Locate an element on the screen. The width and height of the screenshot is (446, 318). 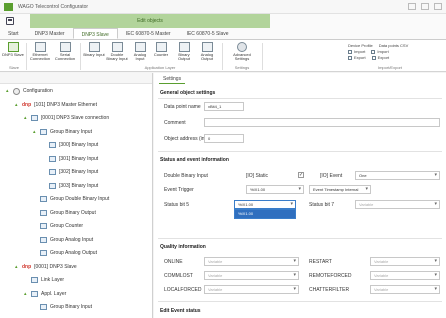
tree-item: [302] Binary Input is located at coordinates (70, 172).